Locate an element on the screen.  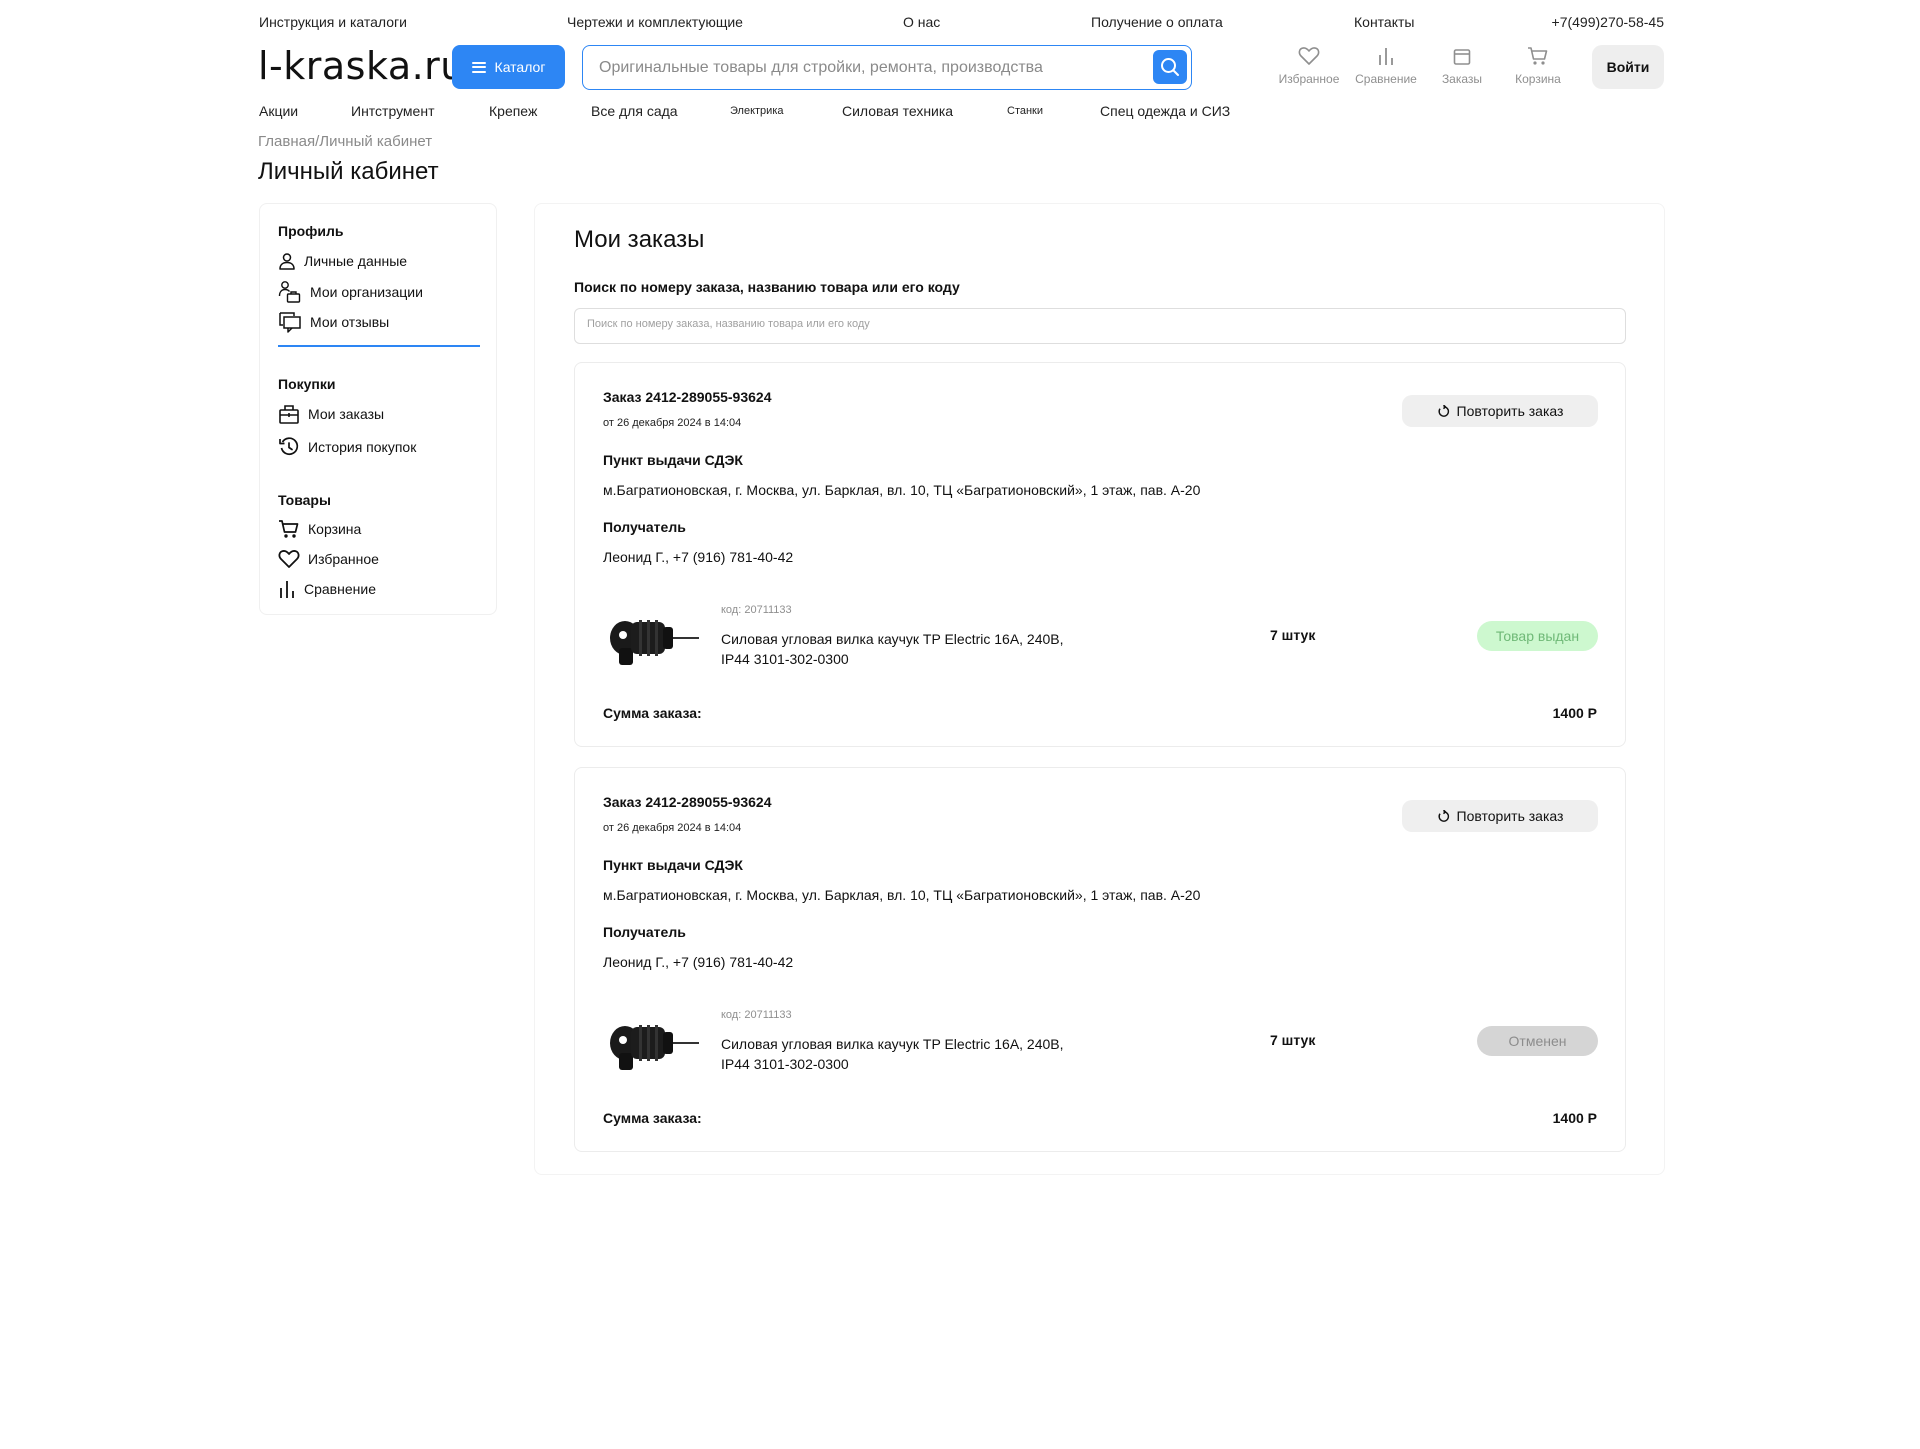
header-cart: Корзина is located at coordinates (1538, 66).